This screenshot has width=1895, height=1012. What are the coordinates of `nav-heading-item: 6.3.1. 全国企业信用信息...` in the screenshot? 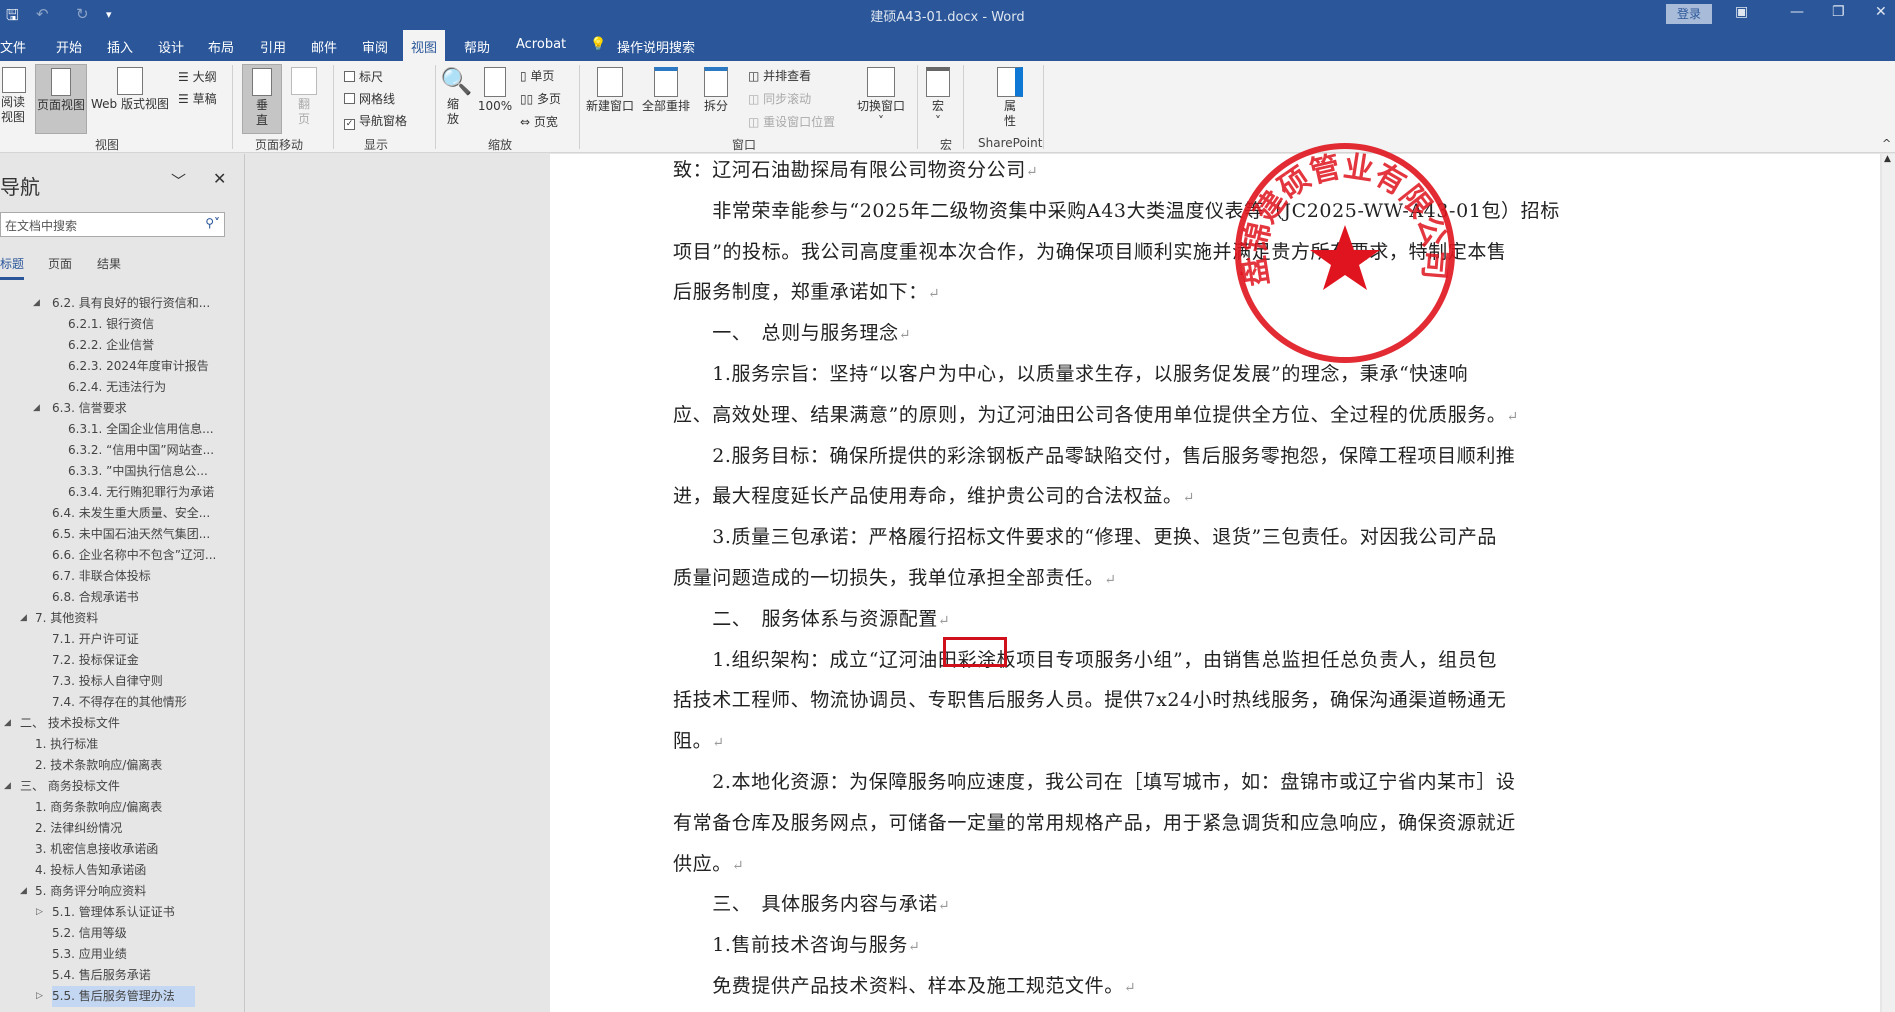 It's located at (120, 429).